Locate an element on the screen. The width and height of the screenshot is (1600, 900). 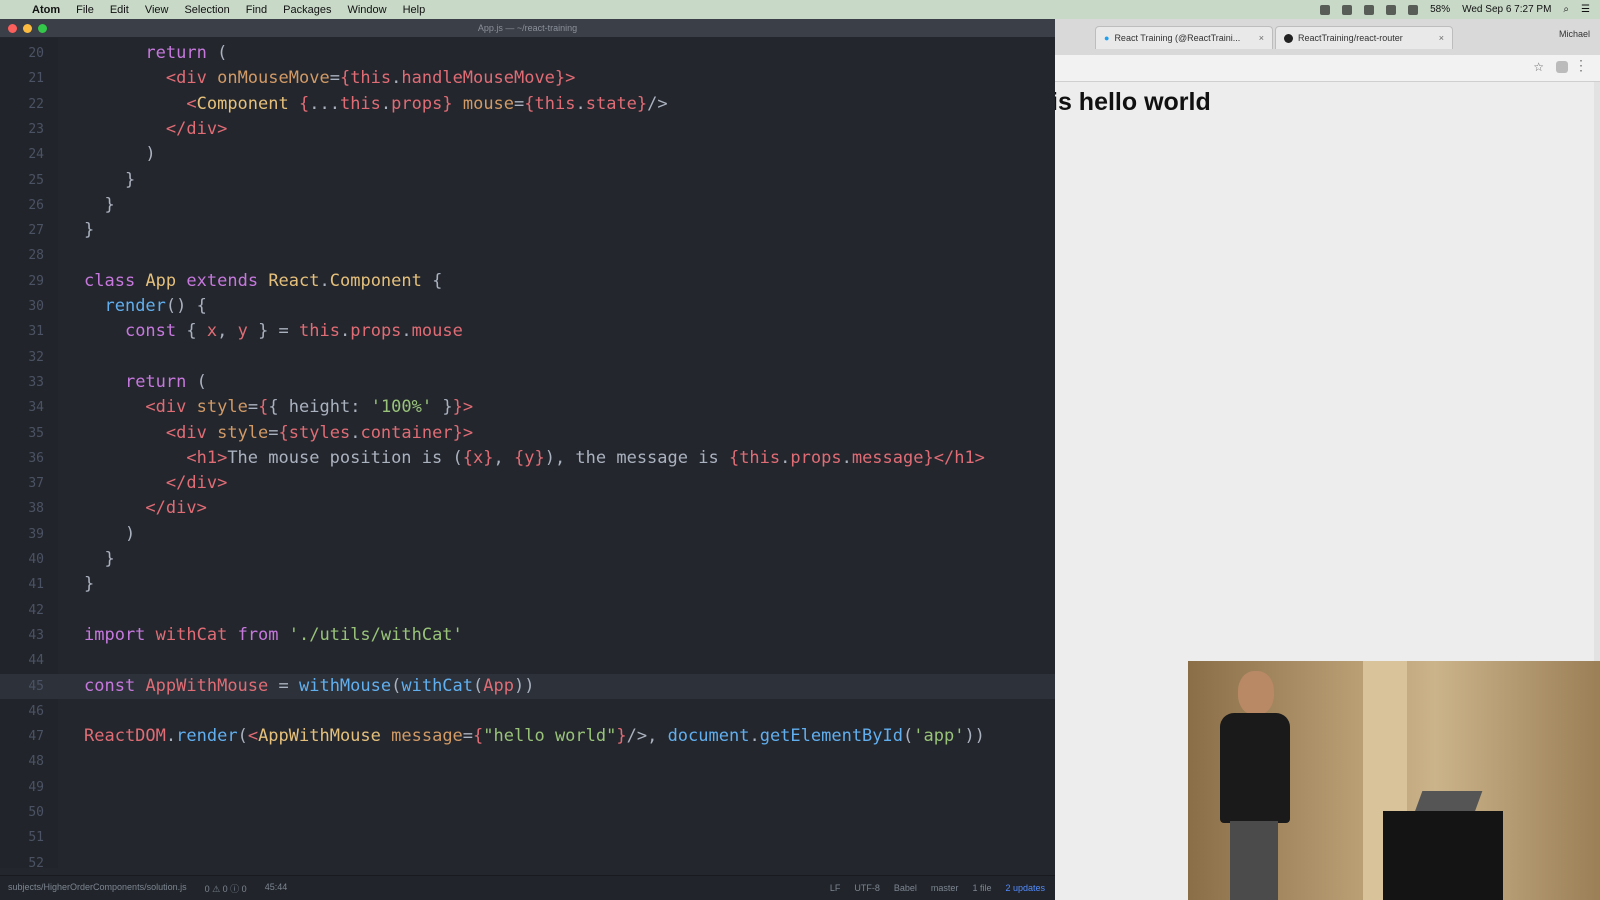
line-number: 32 is located at coordinates (36, 357).